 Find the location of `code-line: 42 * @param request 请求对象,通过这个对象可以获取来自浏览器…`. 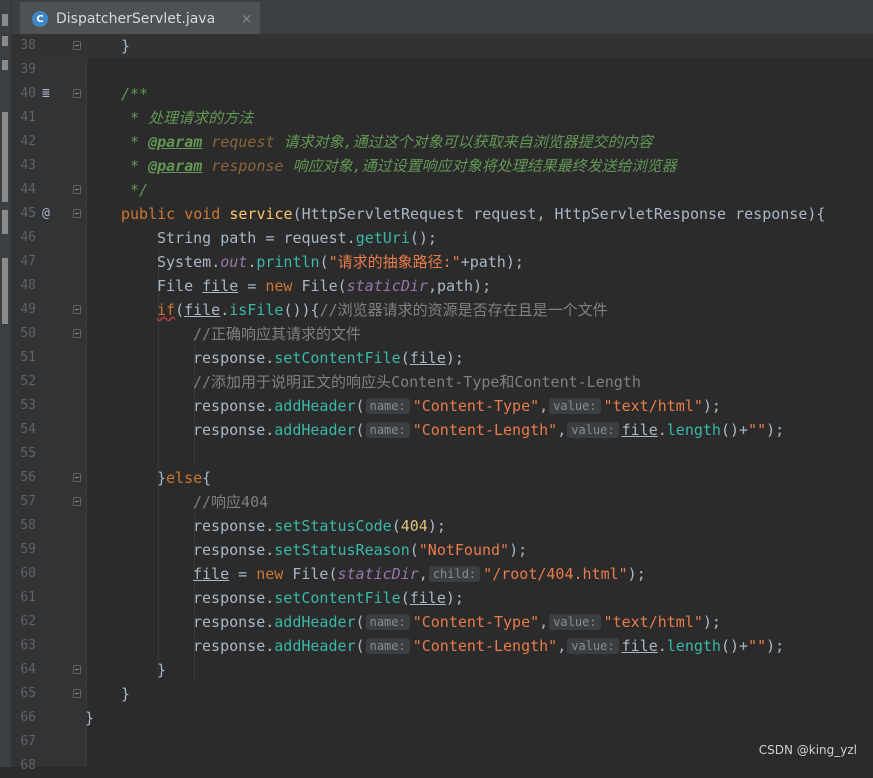

code-line: 42 * @param request 请求对象,通过这个对象可以获取来自浏览器… is located at coordinates (442, 142).